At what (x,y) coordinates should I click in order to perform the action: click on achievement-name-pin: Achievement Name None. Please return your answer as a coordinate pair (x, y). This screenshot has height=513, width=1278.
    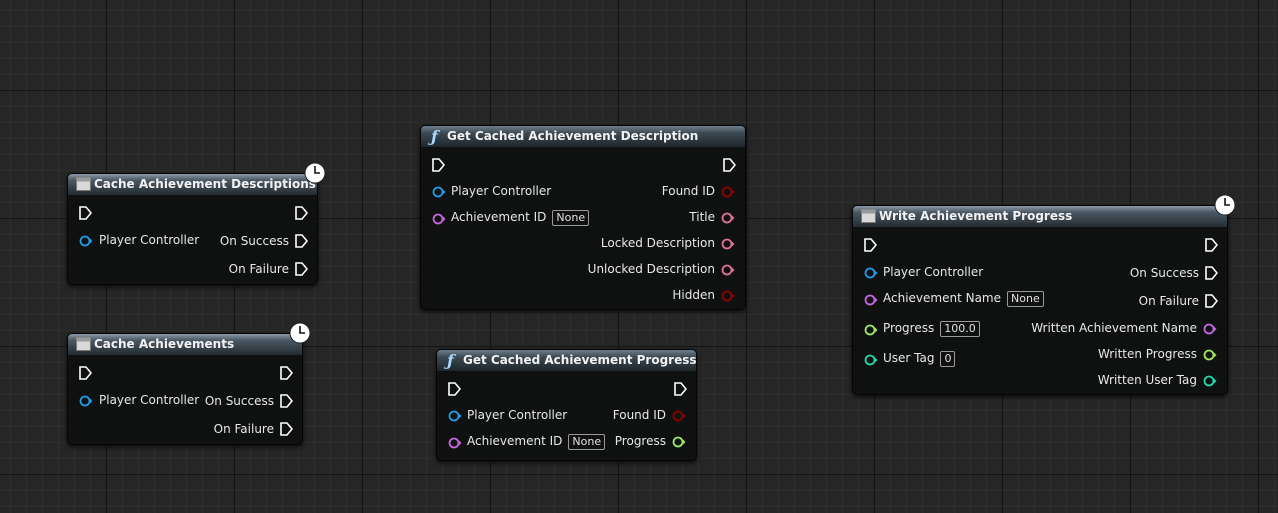
    Looking at the image, I should click on (963, 299).